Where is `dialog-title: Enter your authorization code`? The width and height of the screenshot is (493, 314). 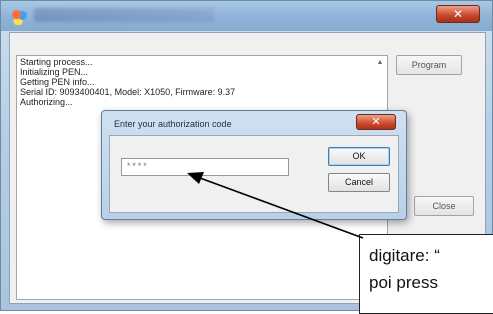
dialog-title: Enter your authorization code is located at coordinates (173, 124).